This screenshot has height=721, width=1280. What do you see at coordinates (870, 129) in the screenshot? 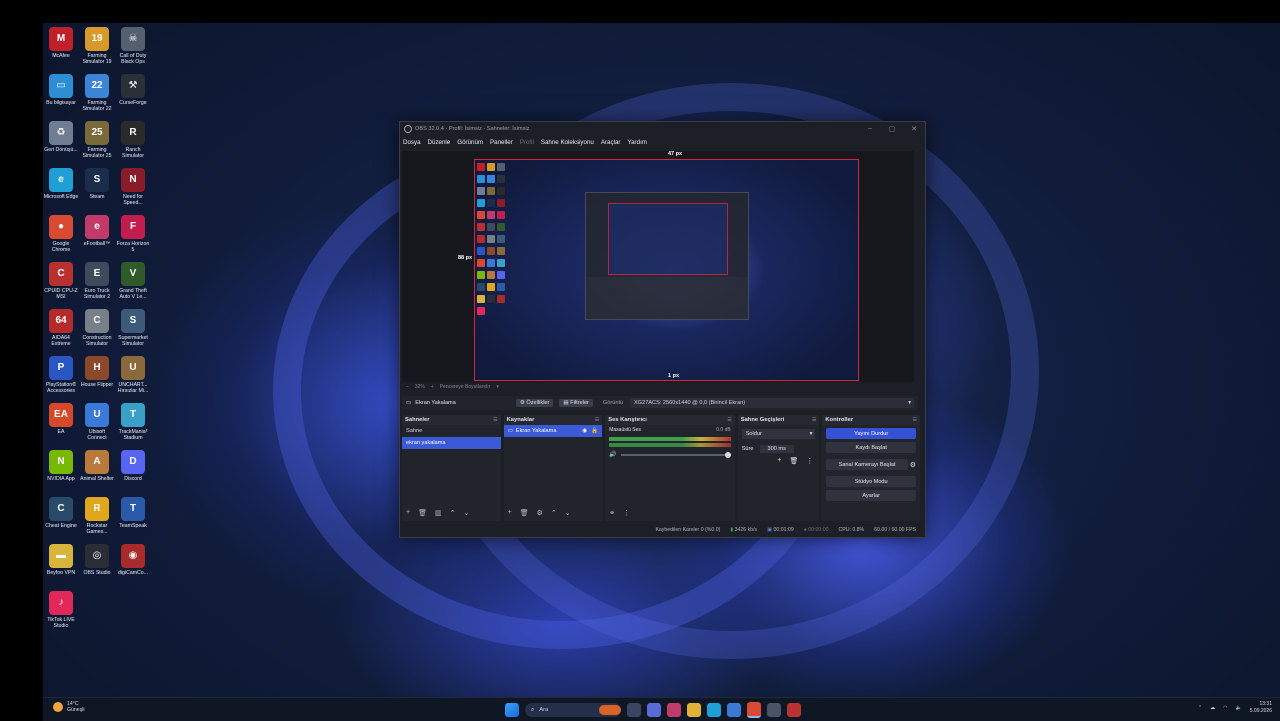
I see `minimize-icon: –` at bounding box center [870, 129].